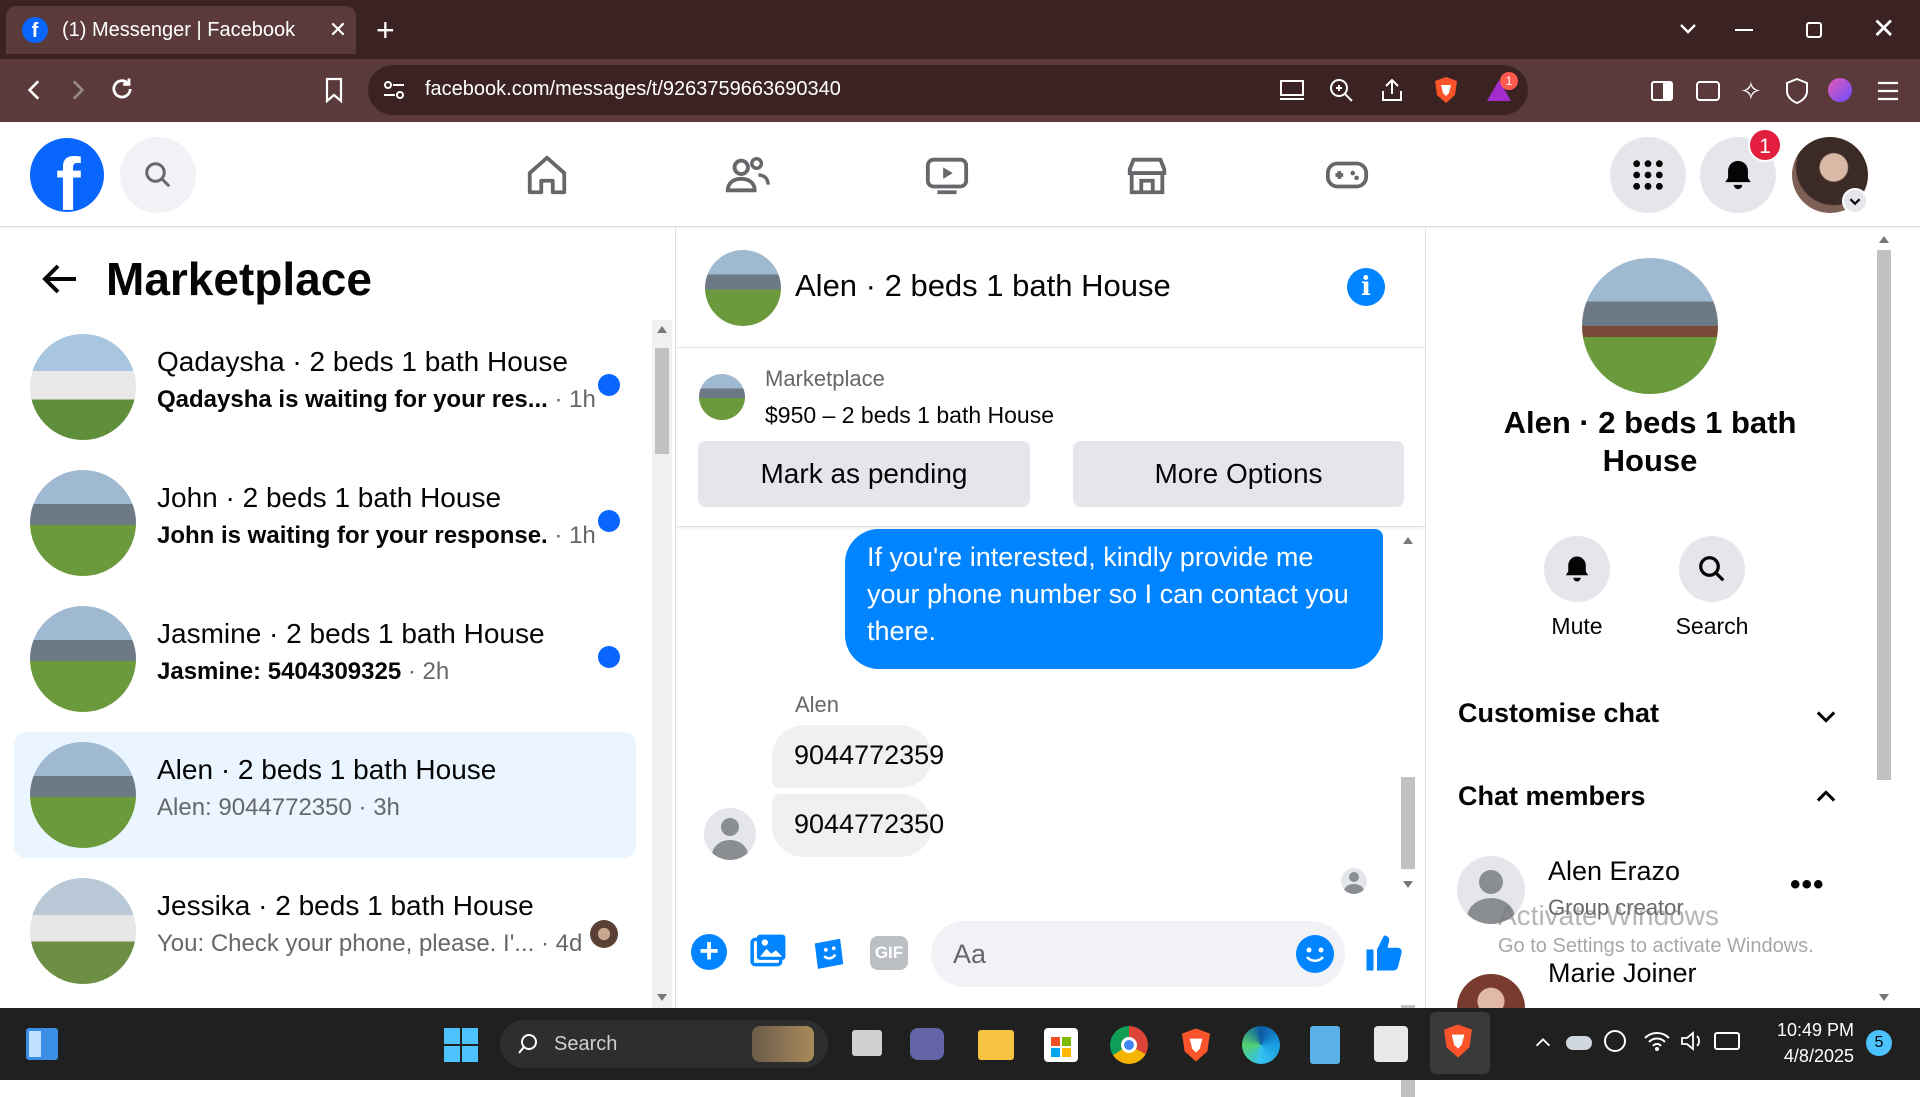 The image size is (1920, 1097). What do you see at coordinates (867, 1043) in the screenshot?
I see `task-view-icon` at bounding box center [867, 1043].